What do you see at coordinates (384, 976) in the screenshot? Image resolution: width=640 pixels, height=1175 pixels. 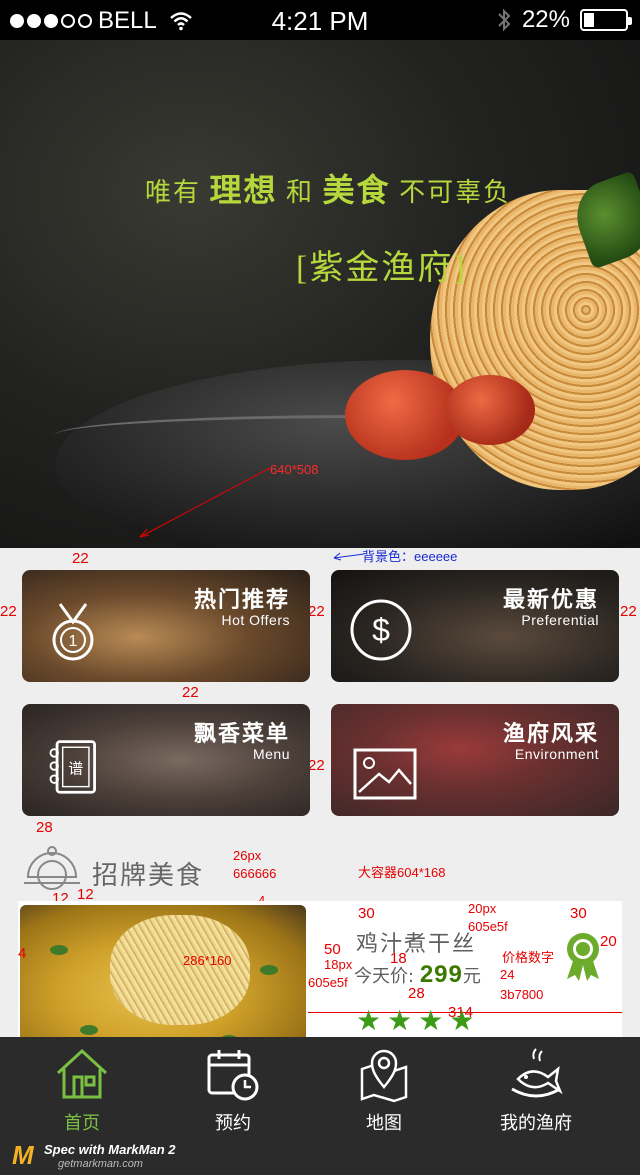 I see `price-label: 今天价:` at bounding box center [384, 976].